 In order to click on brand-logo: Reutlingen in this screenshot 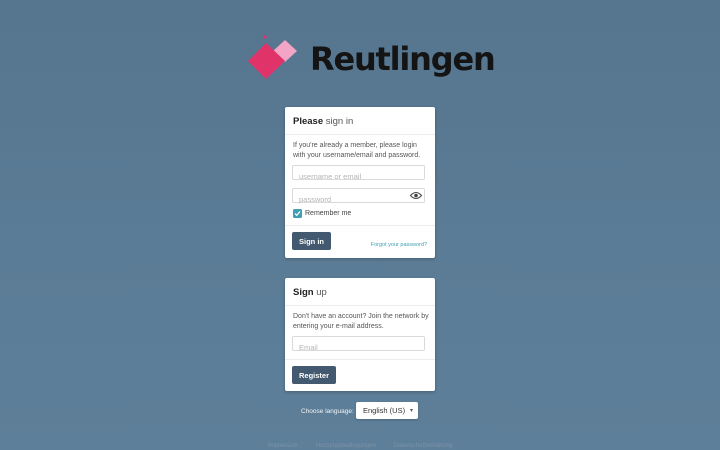, I will do `click(371, 60)`.